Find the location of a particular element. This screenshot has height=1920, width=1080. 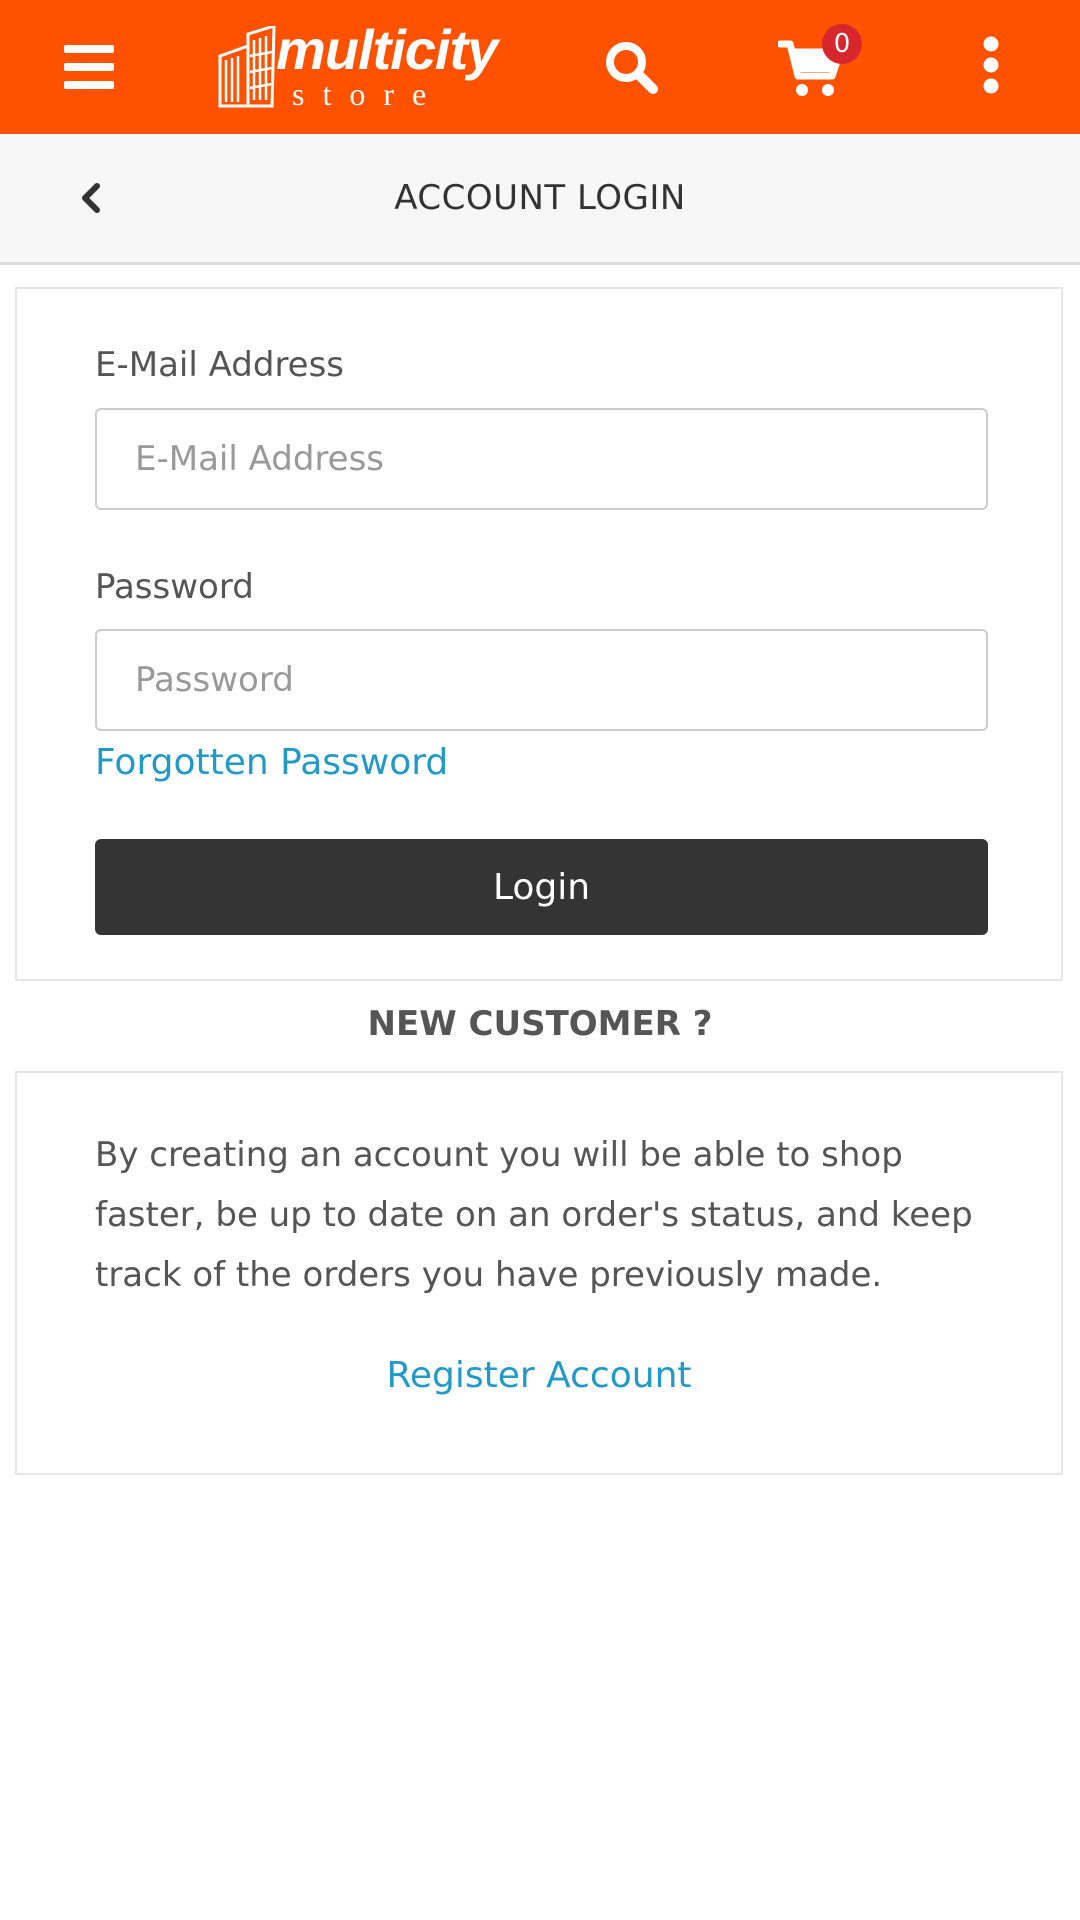

more-vertical-icon is located at coordinates (991, 65).